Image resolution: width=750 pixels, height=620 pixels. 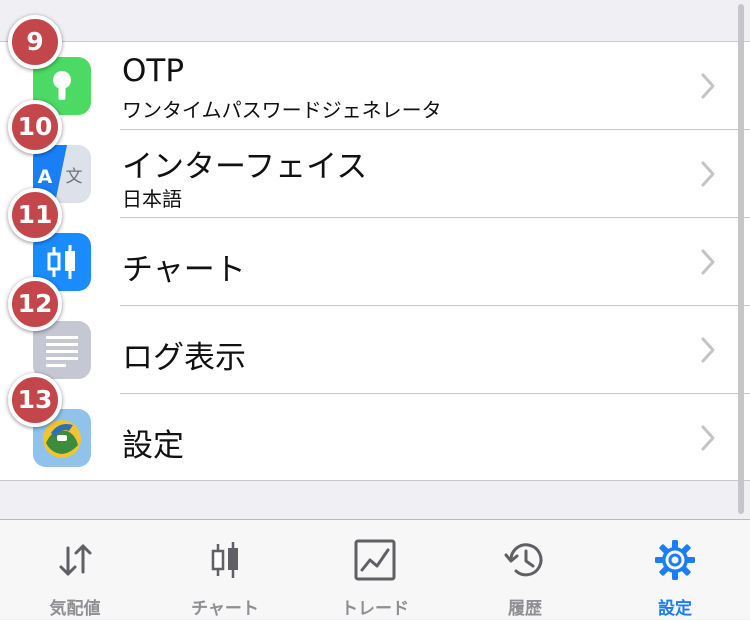 What do you see at coordinates (375, 350) in the screenshot?
I see `settings-item-log: ログ表示` at bounding box center [375, 350].